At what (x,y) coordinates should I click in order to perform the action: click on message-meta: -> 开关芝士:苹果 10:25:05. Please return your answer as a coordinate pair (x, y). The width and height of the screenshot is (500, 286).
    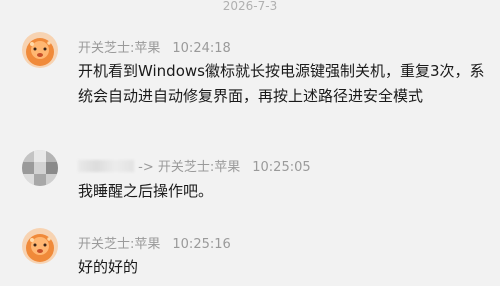
    Looking at the image, I should click on (194, 165).